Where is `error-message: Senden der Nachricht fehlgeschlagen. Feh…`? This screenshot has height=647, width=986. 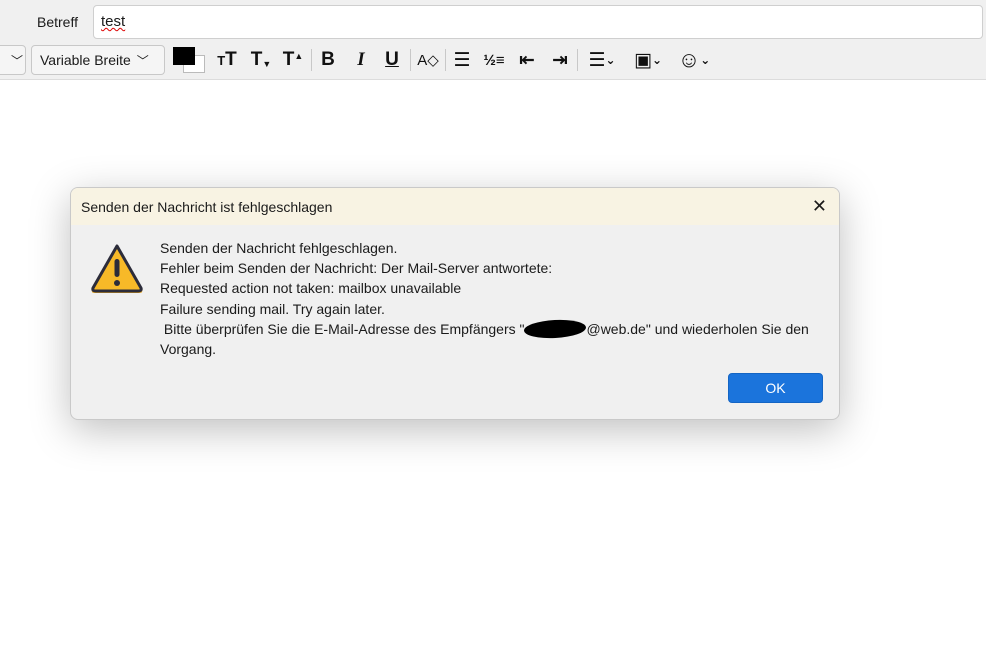
error-message: Senden der Nachricht fehlgeschlagen. Feh… is located at coordinates (490, 298).